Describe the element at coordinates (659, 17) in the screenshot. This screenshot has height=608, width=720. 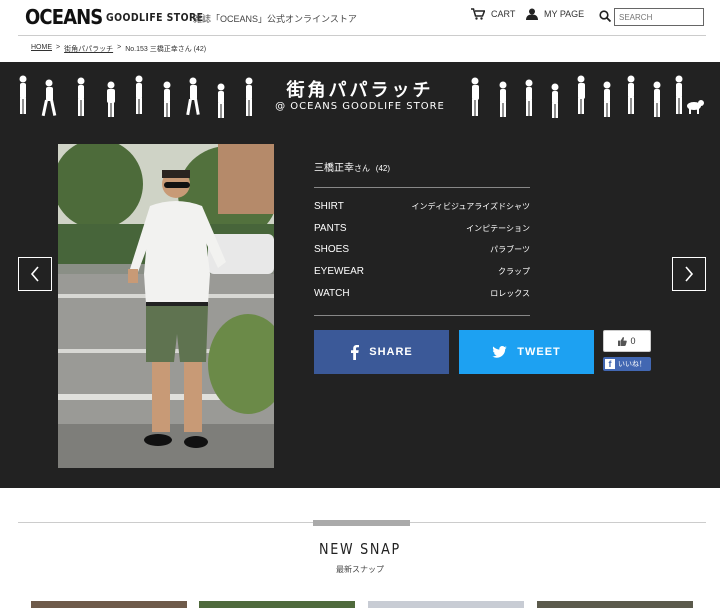
I see `search-input` at that location.